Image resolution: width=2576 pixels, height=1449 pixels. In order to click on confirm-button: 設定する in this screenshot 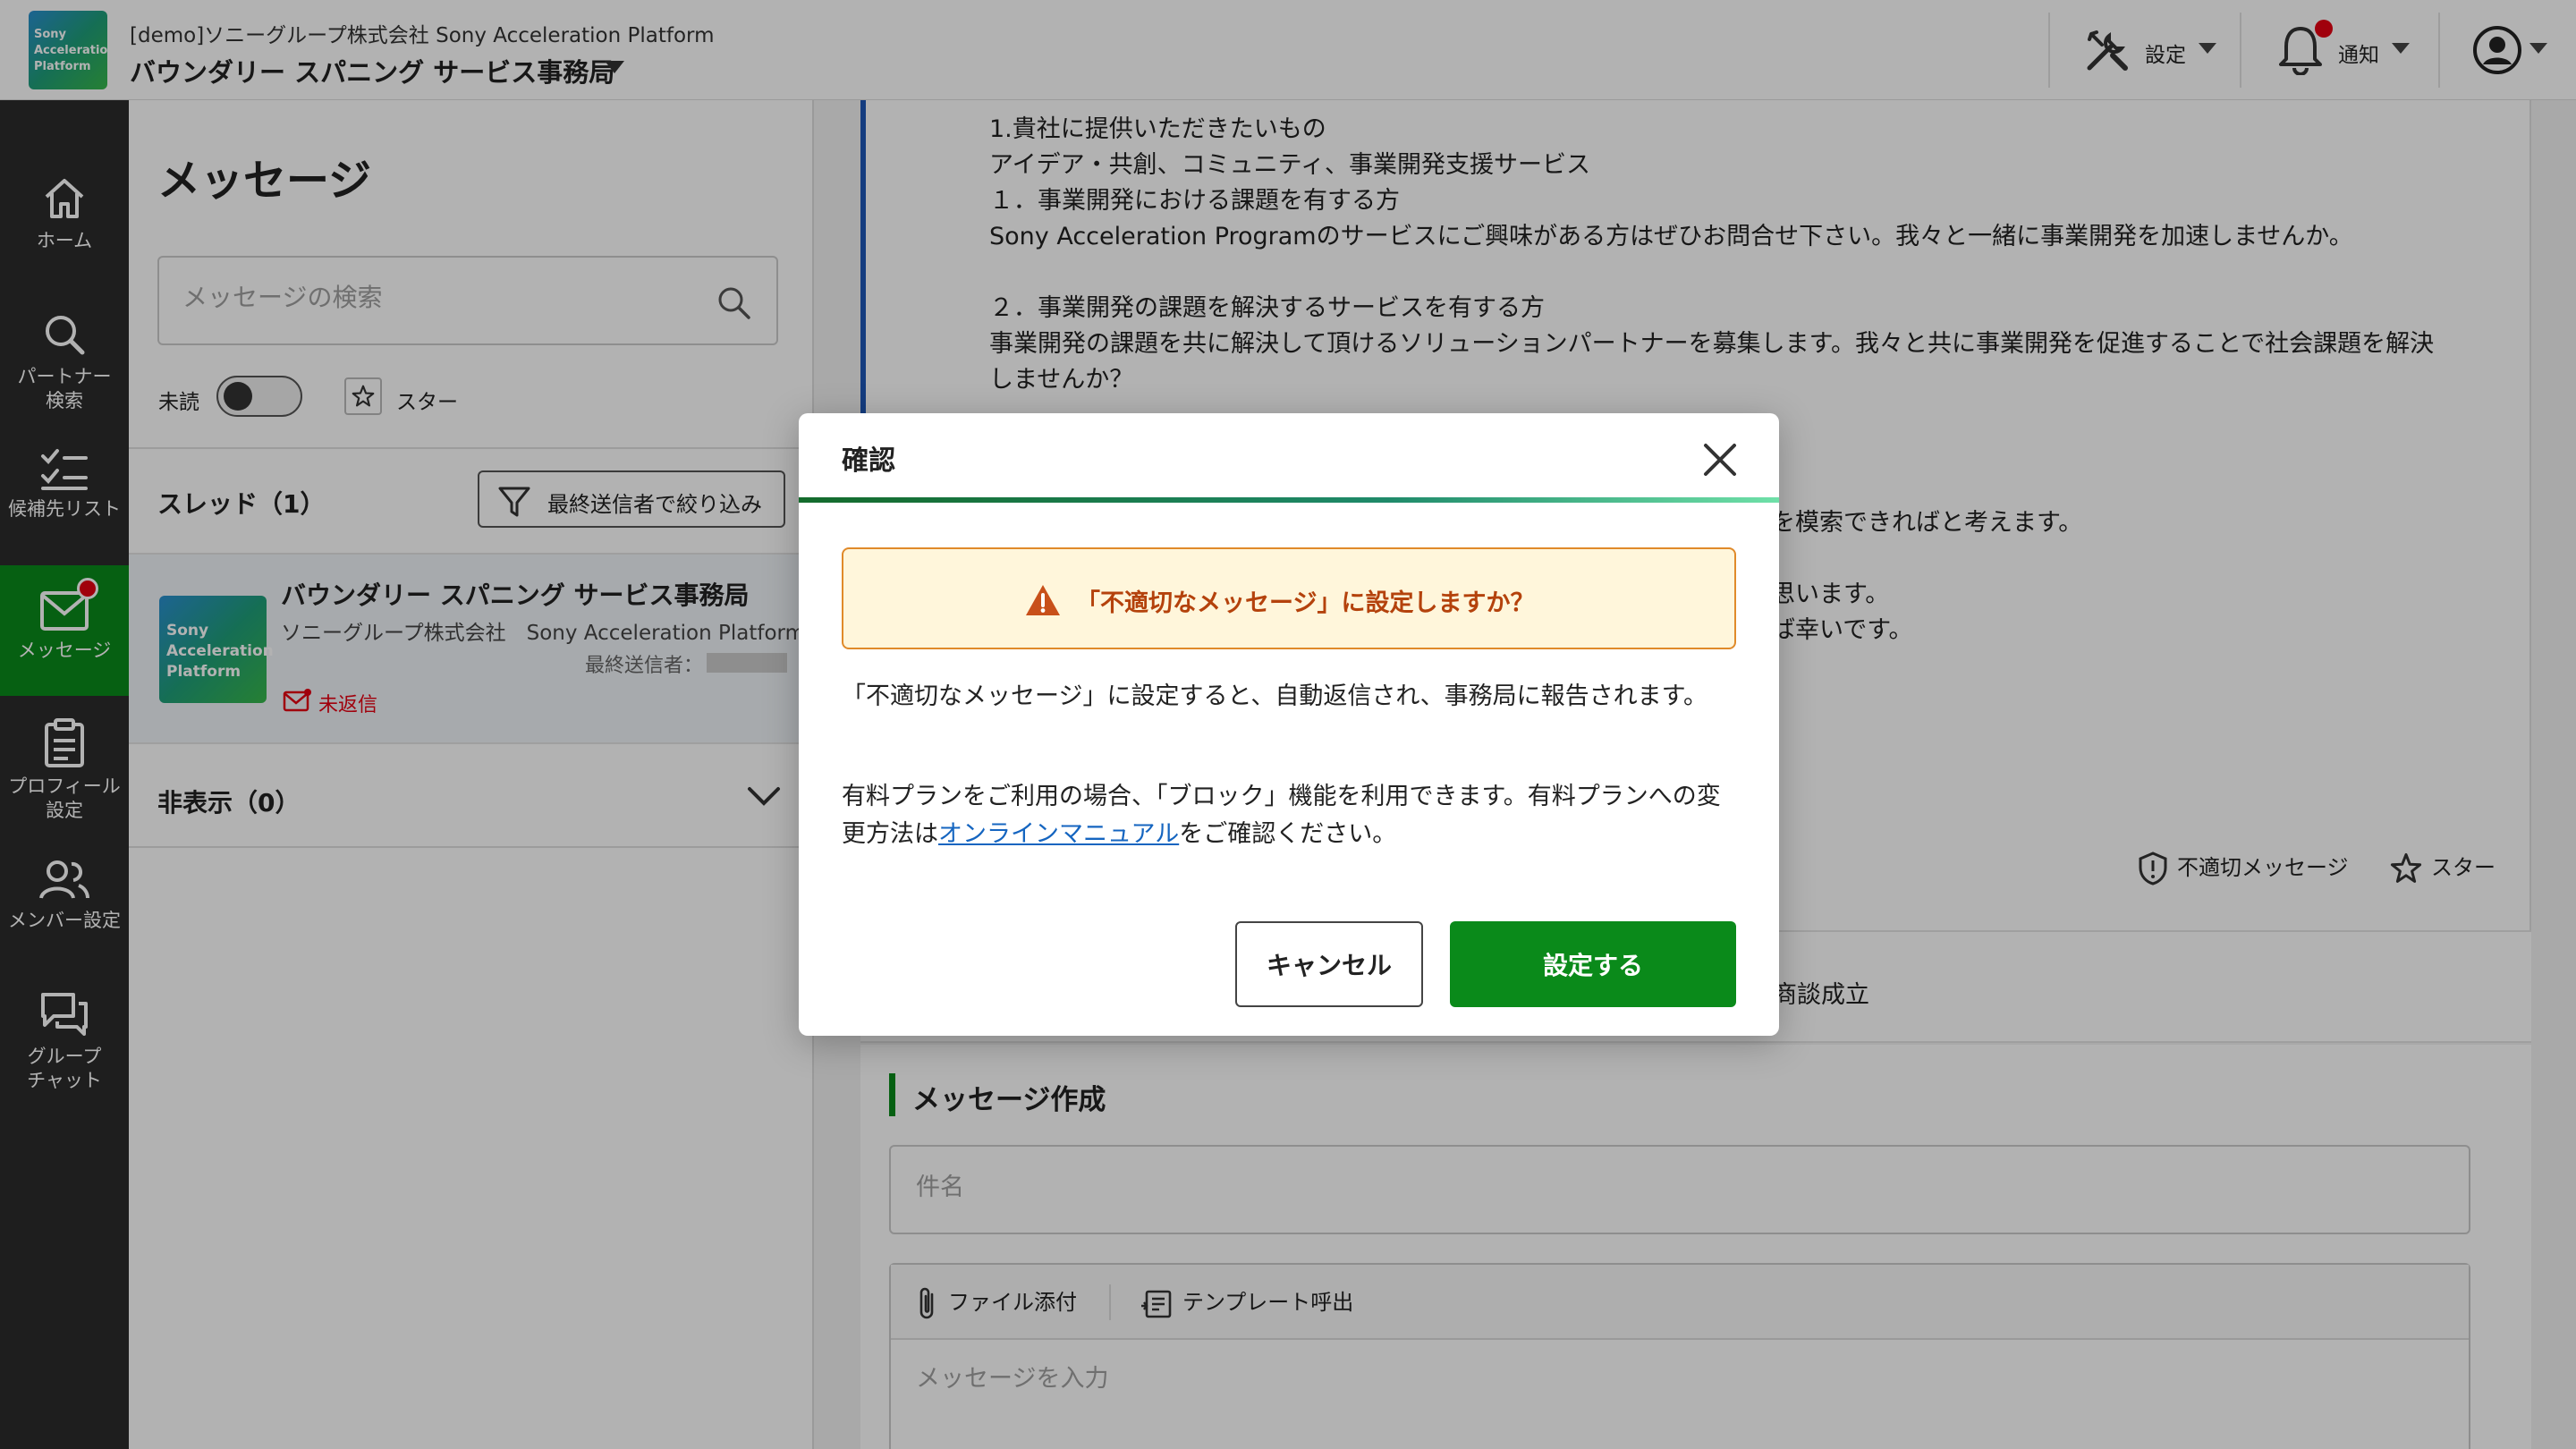, I will do `click(1593, 964)`.